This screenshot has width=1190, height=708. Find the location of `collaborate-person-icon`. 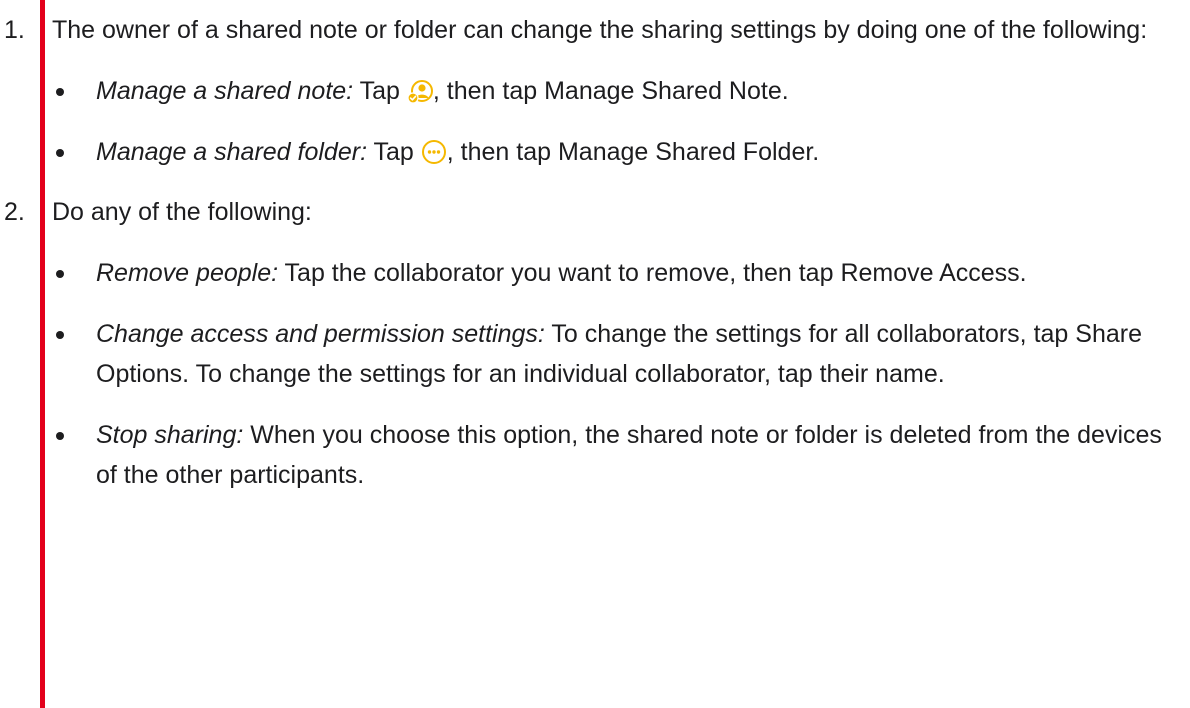

collaborate-person-icon is located at coordinates (420, 90).